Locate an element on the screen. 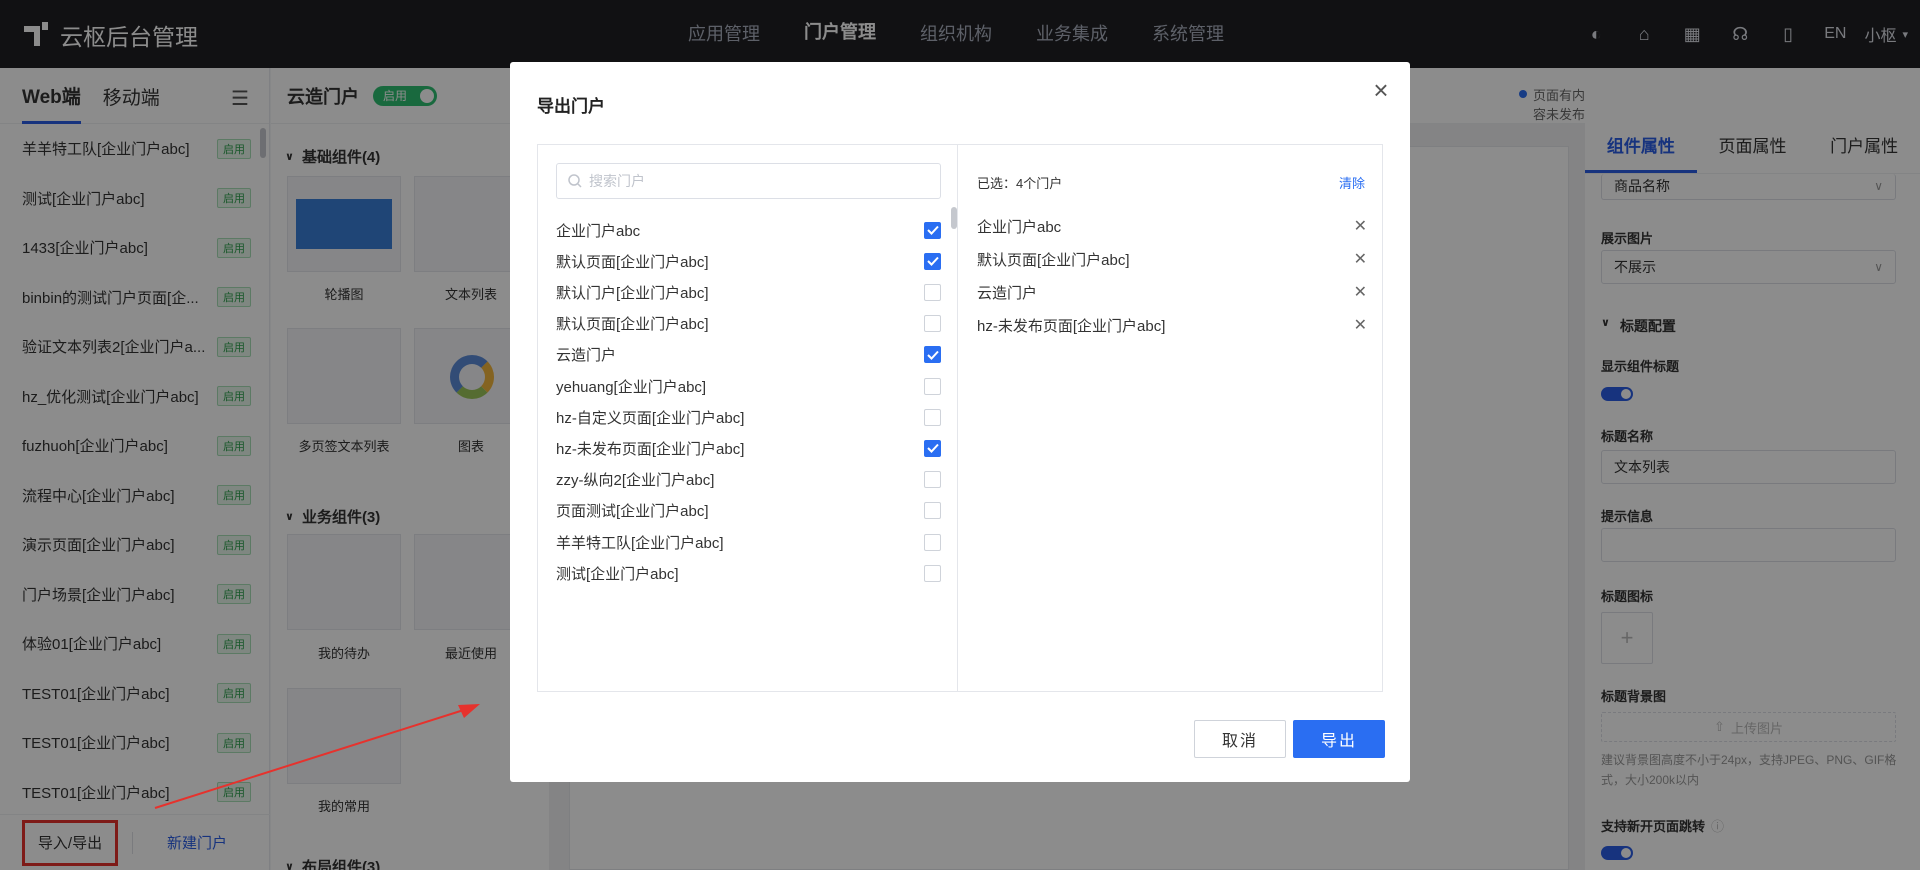  portal-option: hz-未发布页面[企业门户abc] is located at coordinates (748, 448).